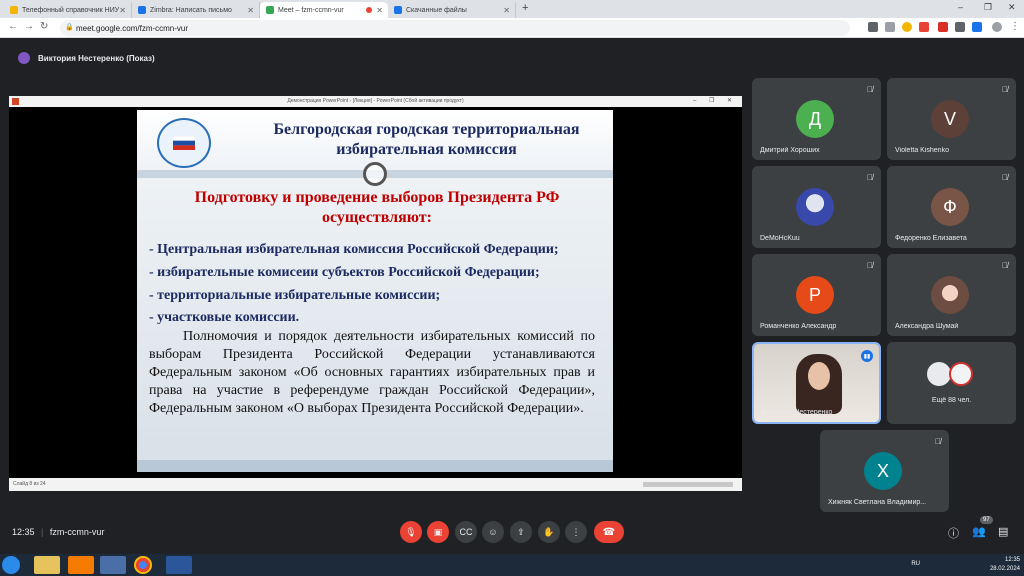  I want to click on camera-toggle-button: ▣, so click(438, 532).